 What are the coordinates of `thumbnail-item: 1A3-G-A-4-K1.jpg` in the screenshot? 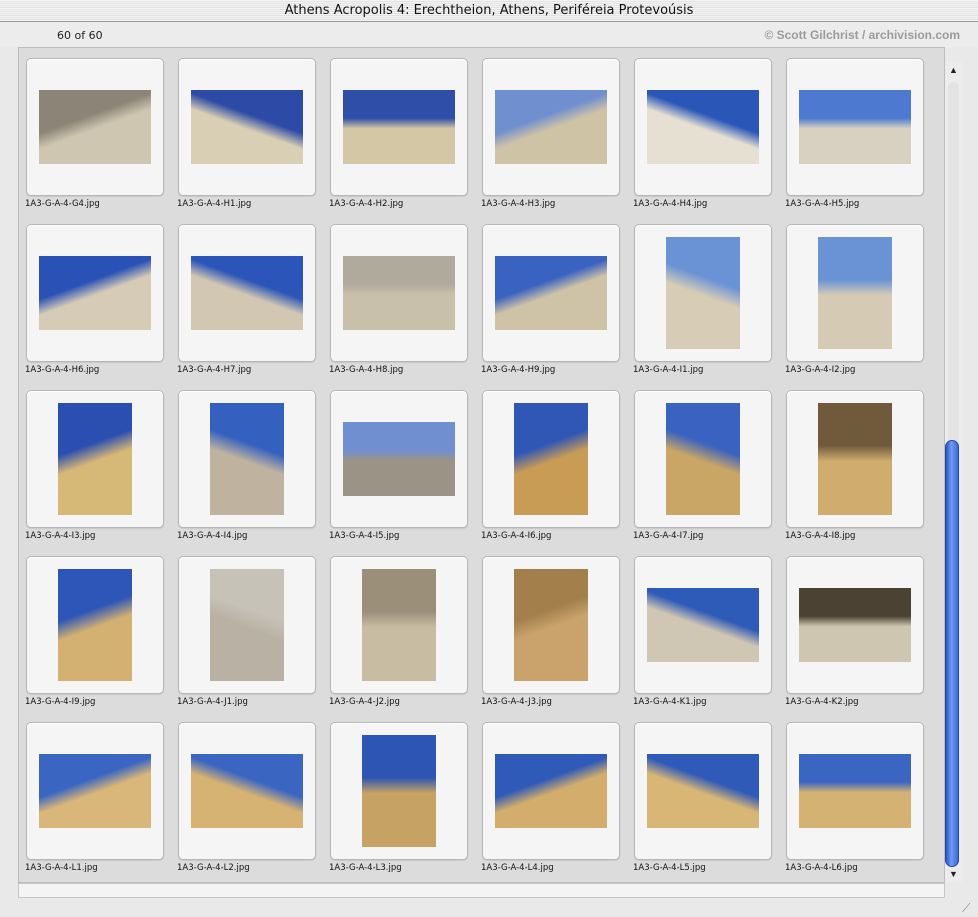 It's located at (703, 637).